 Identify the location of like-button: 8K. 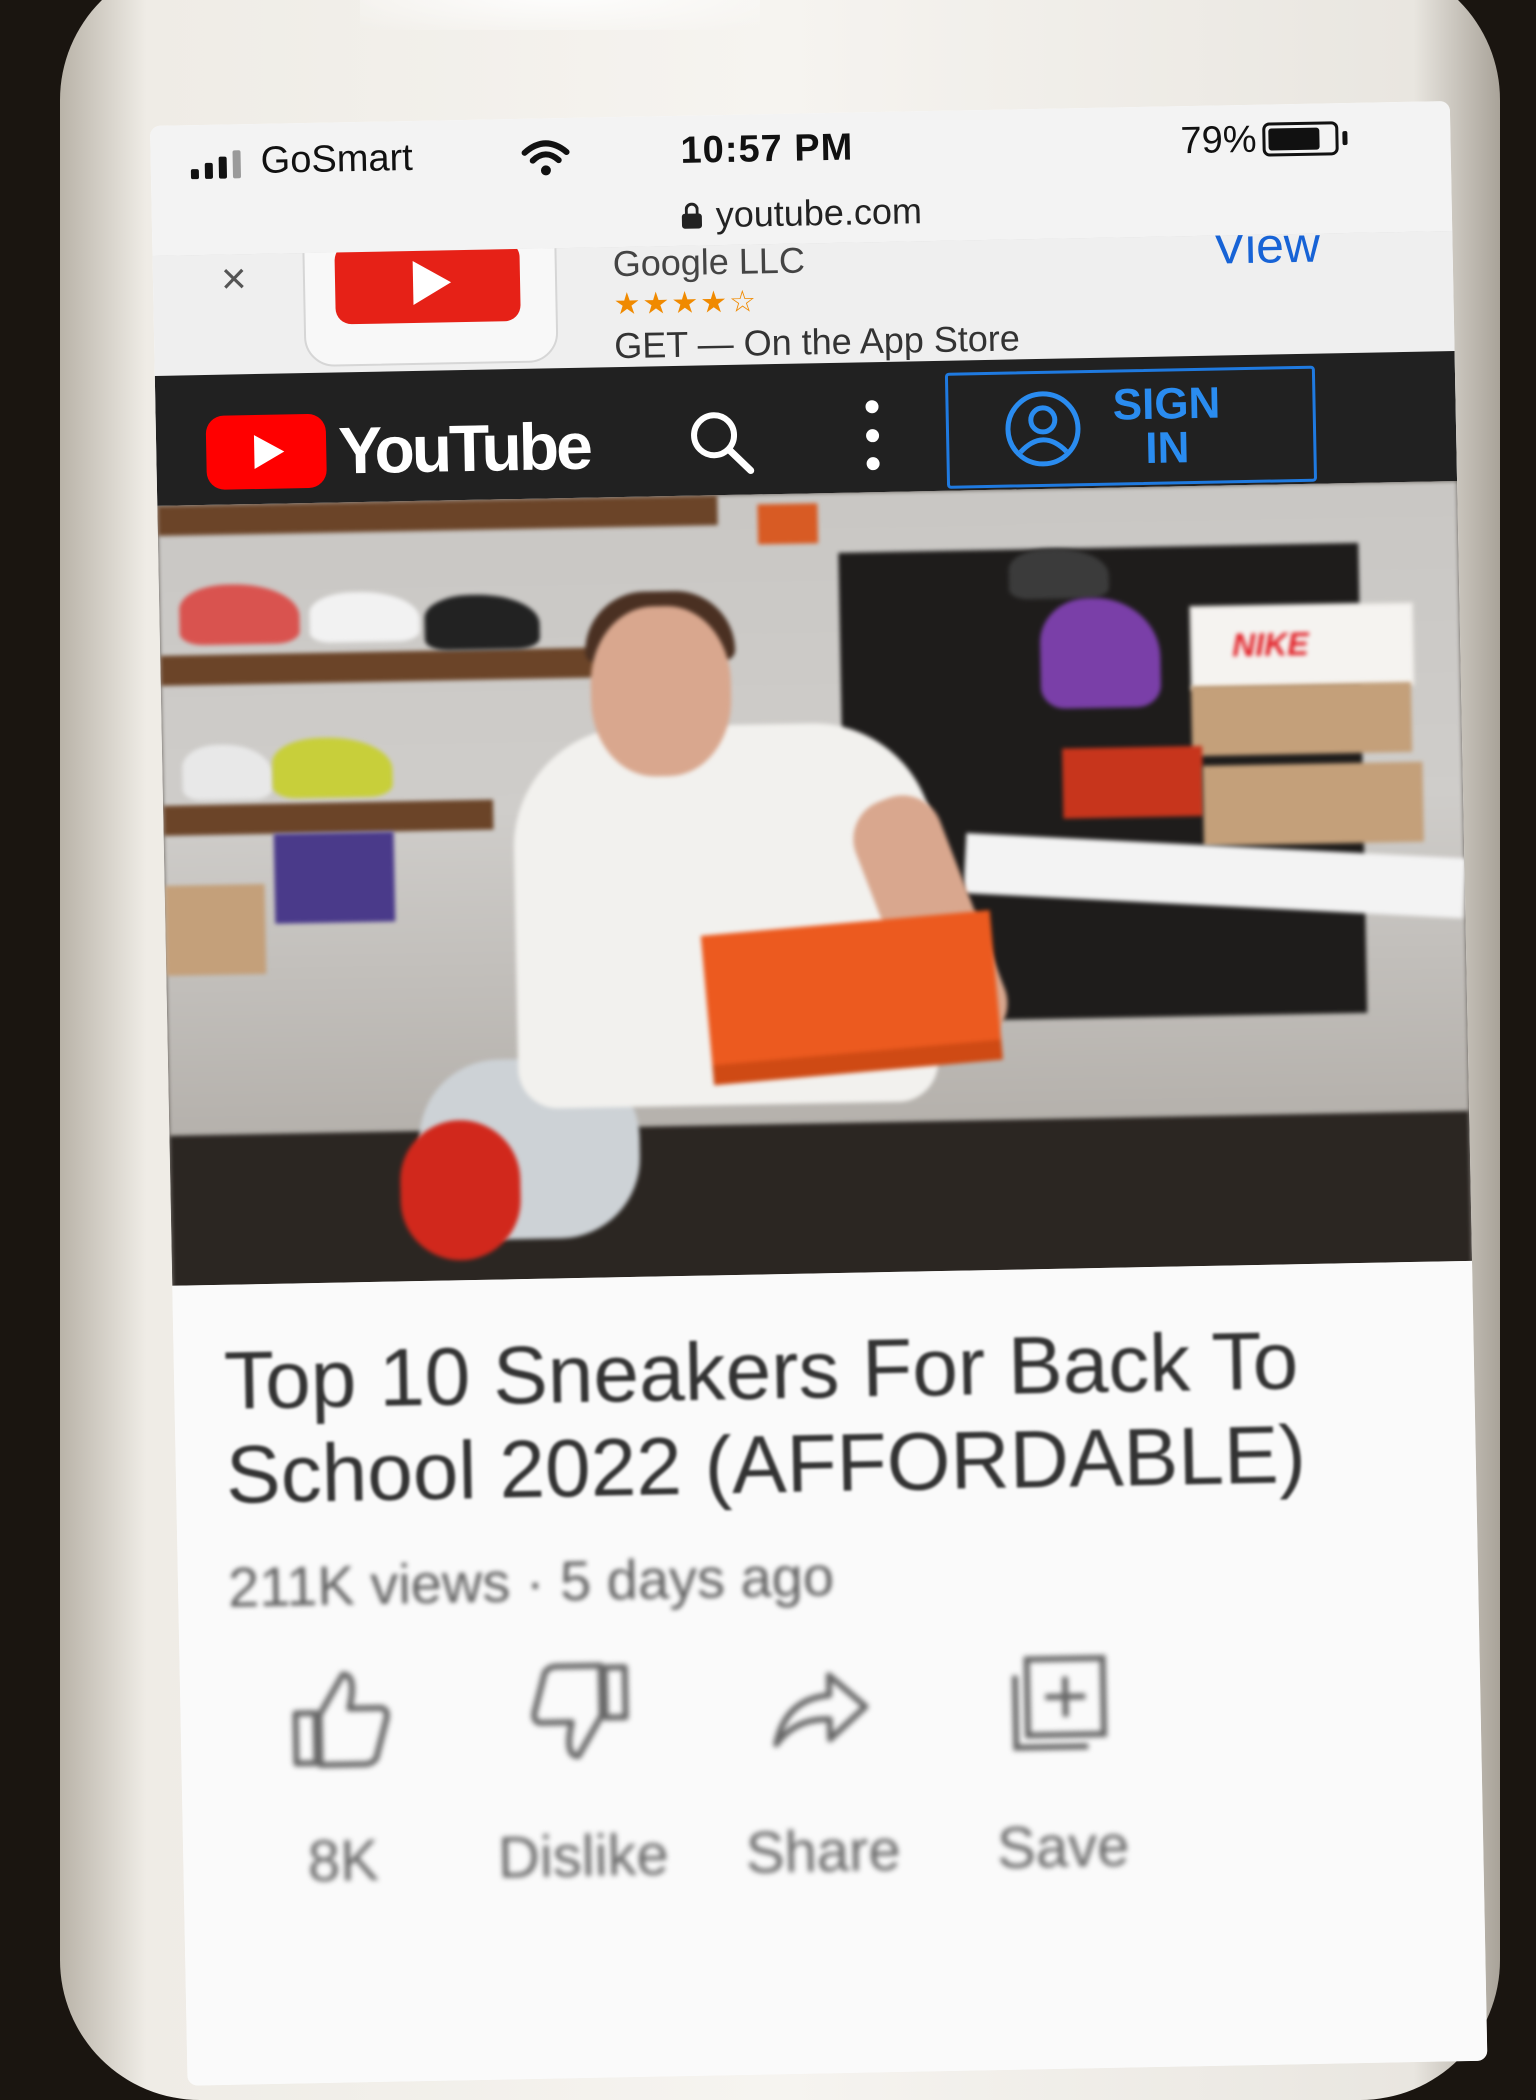
(342, 1779).